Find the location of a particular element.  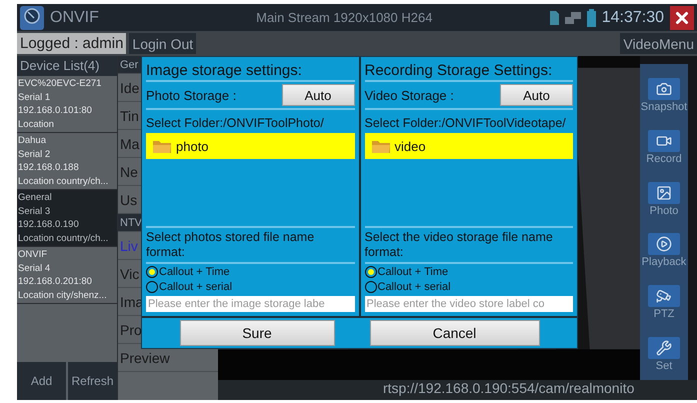

play-icon is located at coordinates (664, 244).